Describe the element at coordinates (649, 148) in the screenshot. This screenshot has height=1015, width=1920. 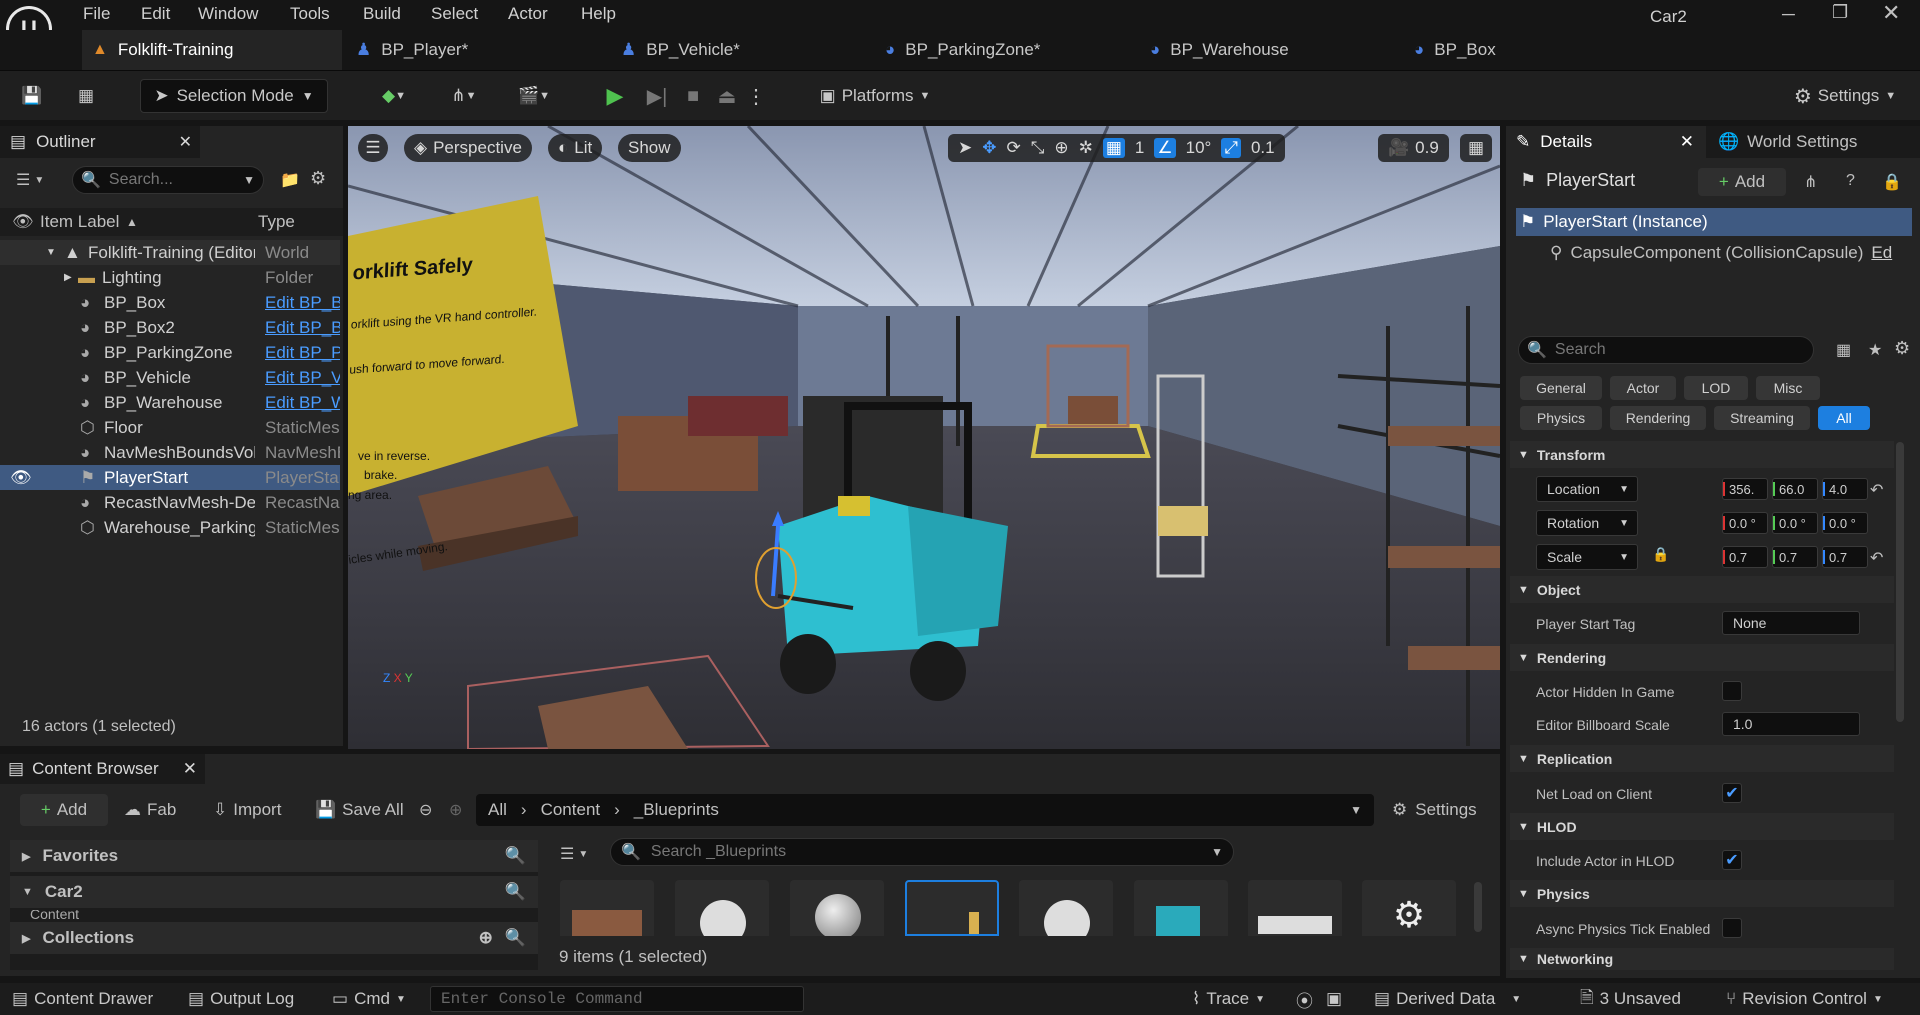
I see `show-button: Show` at that location.